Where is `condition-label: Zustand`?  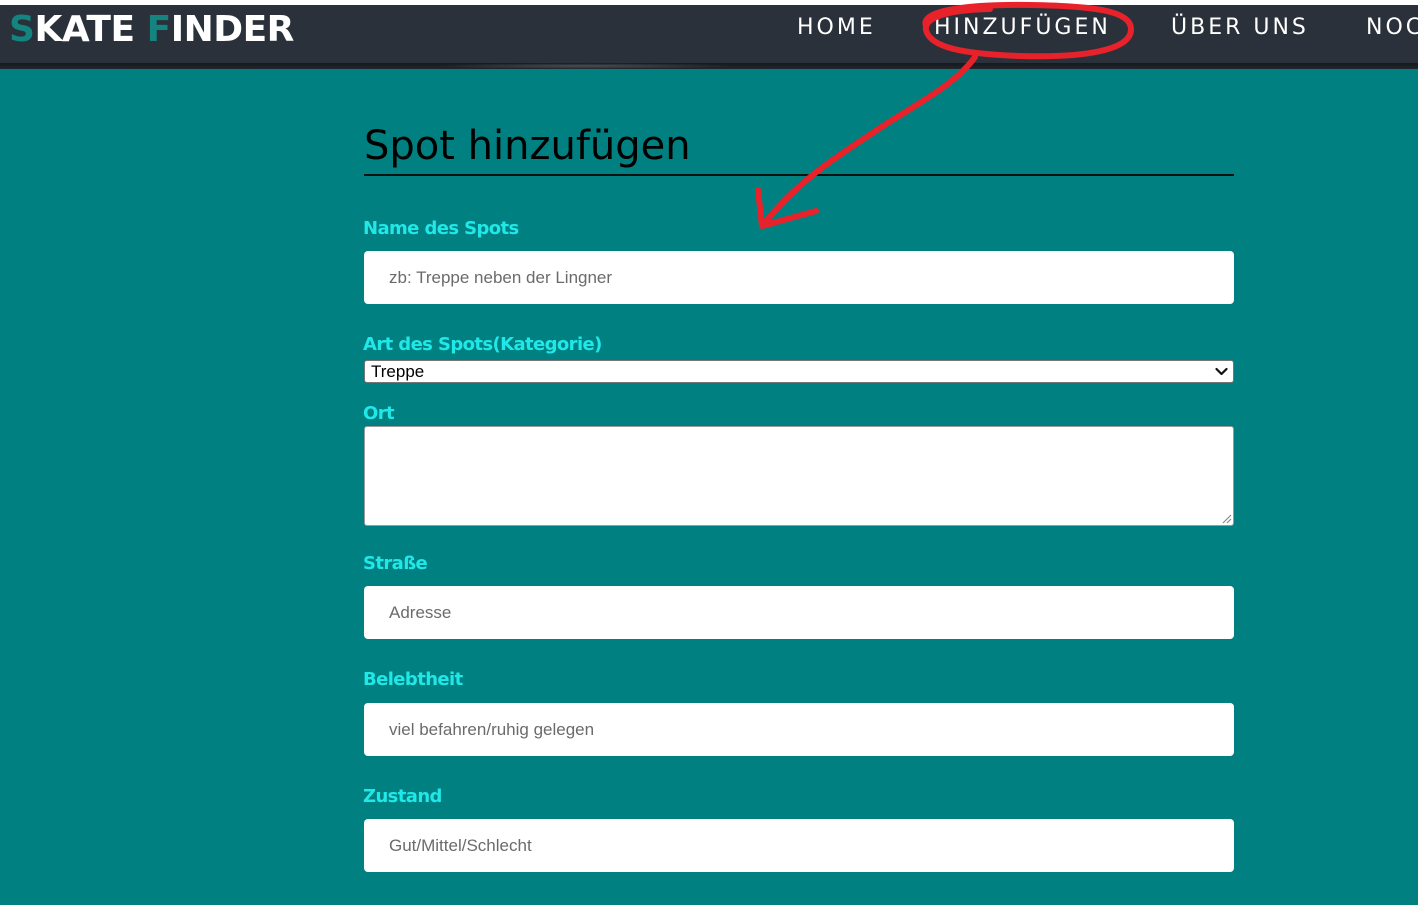
condition-label: Zustand is located at coordinates (402, 796).